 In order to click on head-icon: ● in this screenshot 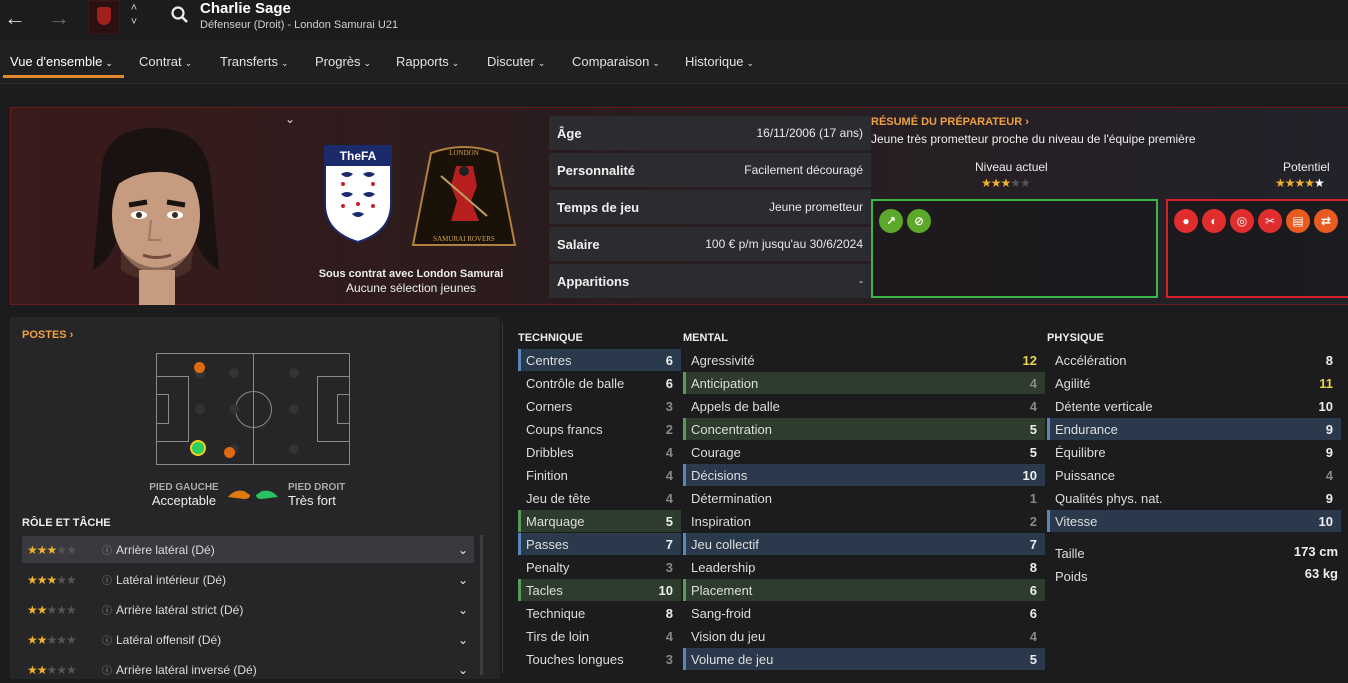, I will do `click(1186, 221)`.